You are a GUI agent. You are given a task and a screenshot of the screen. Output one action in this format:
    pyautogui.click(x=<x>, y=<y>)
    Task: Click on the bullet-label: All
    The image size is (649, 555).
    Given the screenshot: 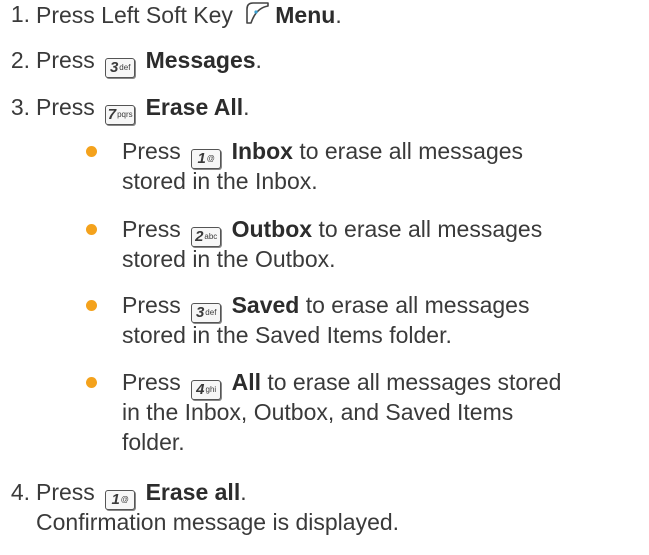 What is the action you would take?
    pyautogui.click(x=246, y=382)
    